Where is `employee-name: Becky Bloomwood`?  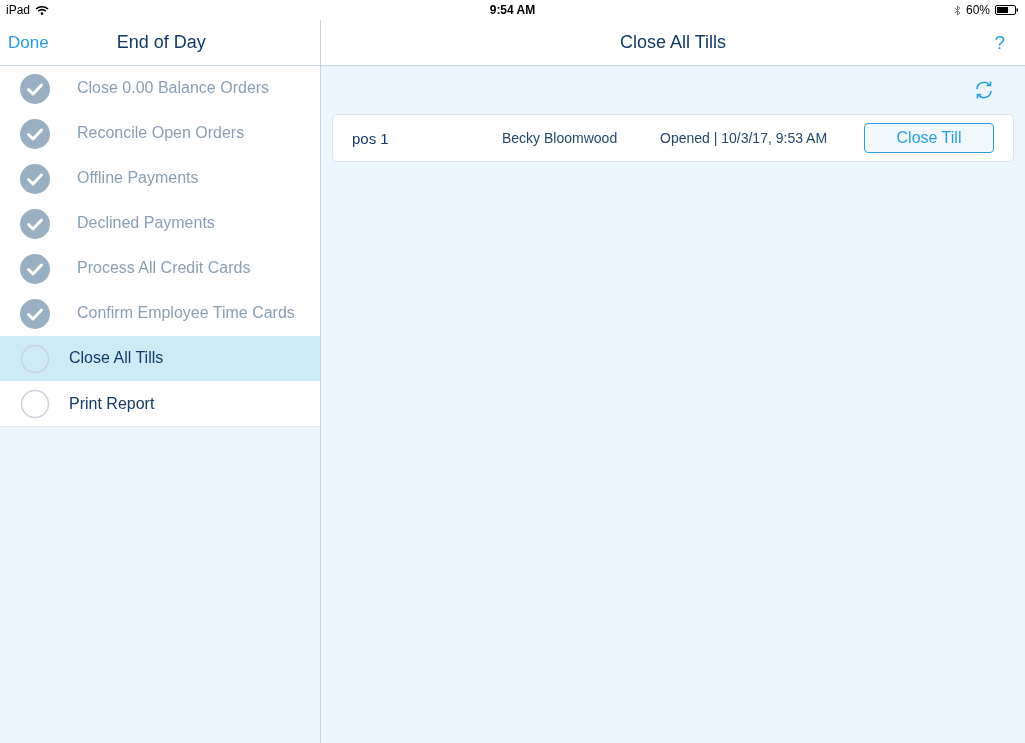 employee-name: Becky Bloomwood is located at coordinates (560, 138).